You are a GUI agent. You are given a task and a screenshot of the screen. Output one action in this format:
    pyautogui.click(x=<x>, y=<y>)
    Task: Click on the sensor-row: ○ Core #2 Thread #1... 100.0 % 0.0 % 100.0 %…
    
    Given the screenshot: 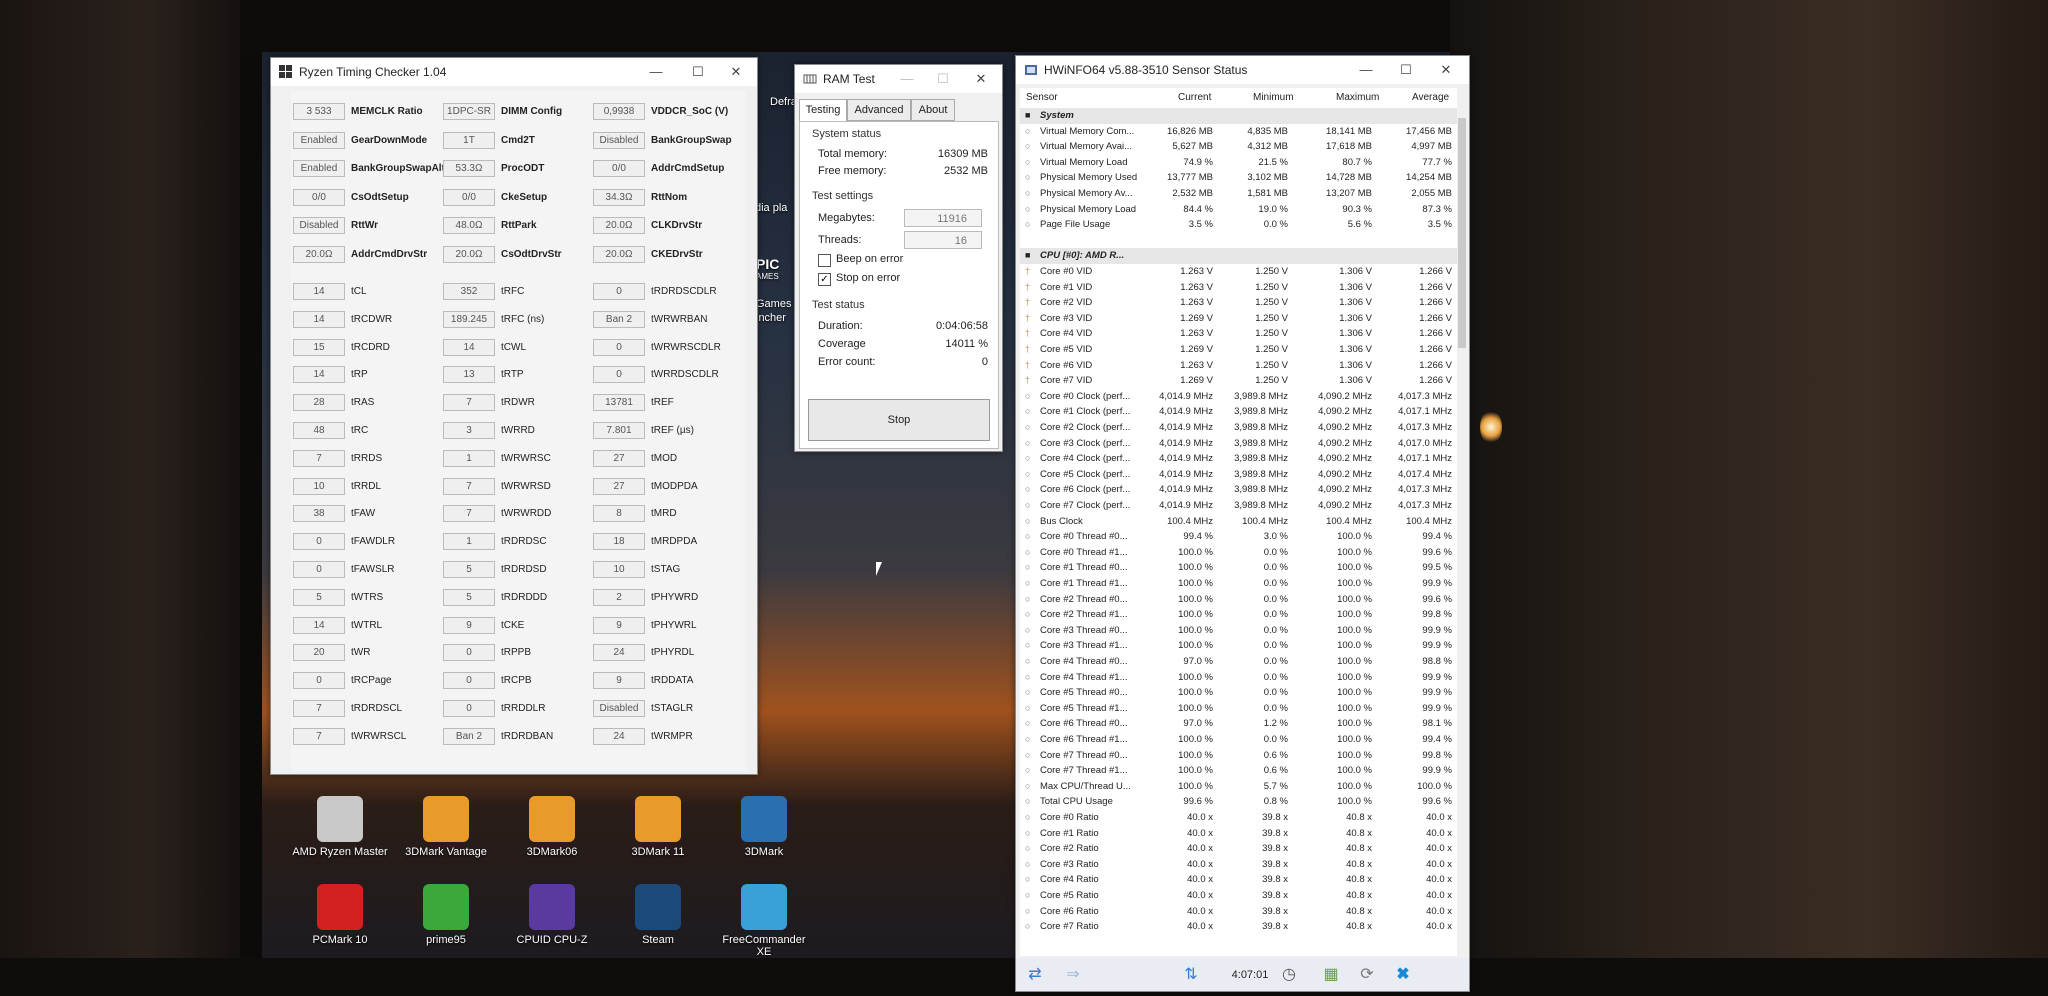 What is the action you would take?
    pyautogui.click(x=1238, y=615)
    